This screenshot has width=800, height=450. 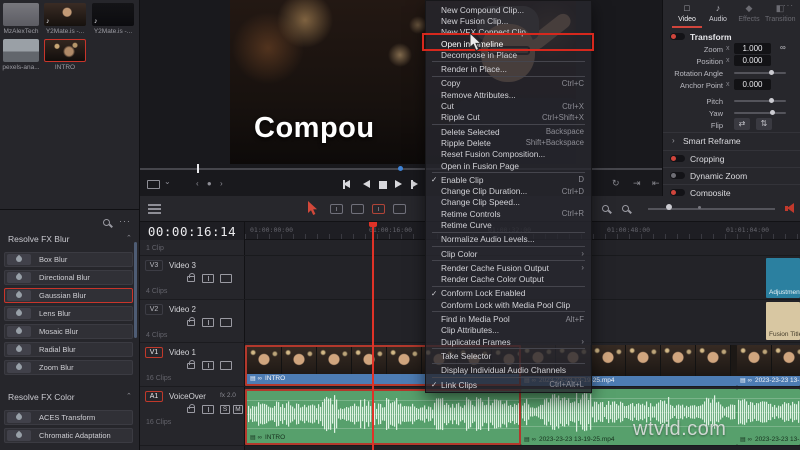 What do you see at coordinates (508, 253) in the screenshot?
I see `menu-item-clip-color: Clip Color ›` at bounding box center [508, 253].